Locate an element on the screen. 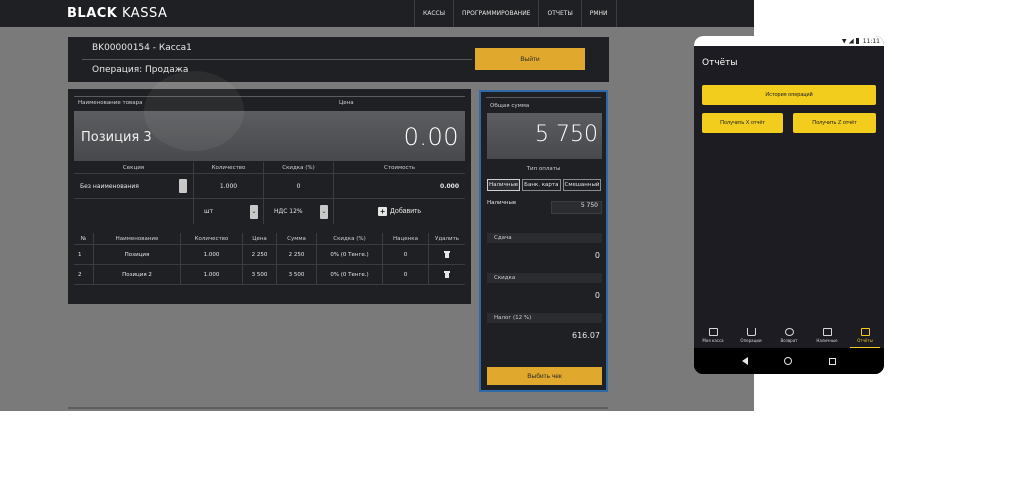  entry-options-row: шт ⌄ НДС 12% ⌄ + Добавить is located at coordinates (269, 211).